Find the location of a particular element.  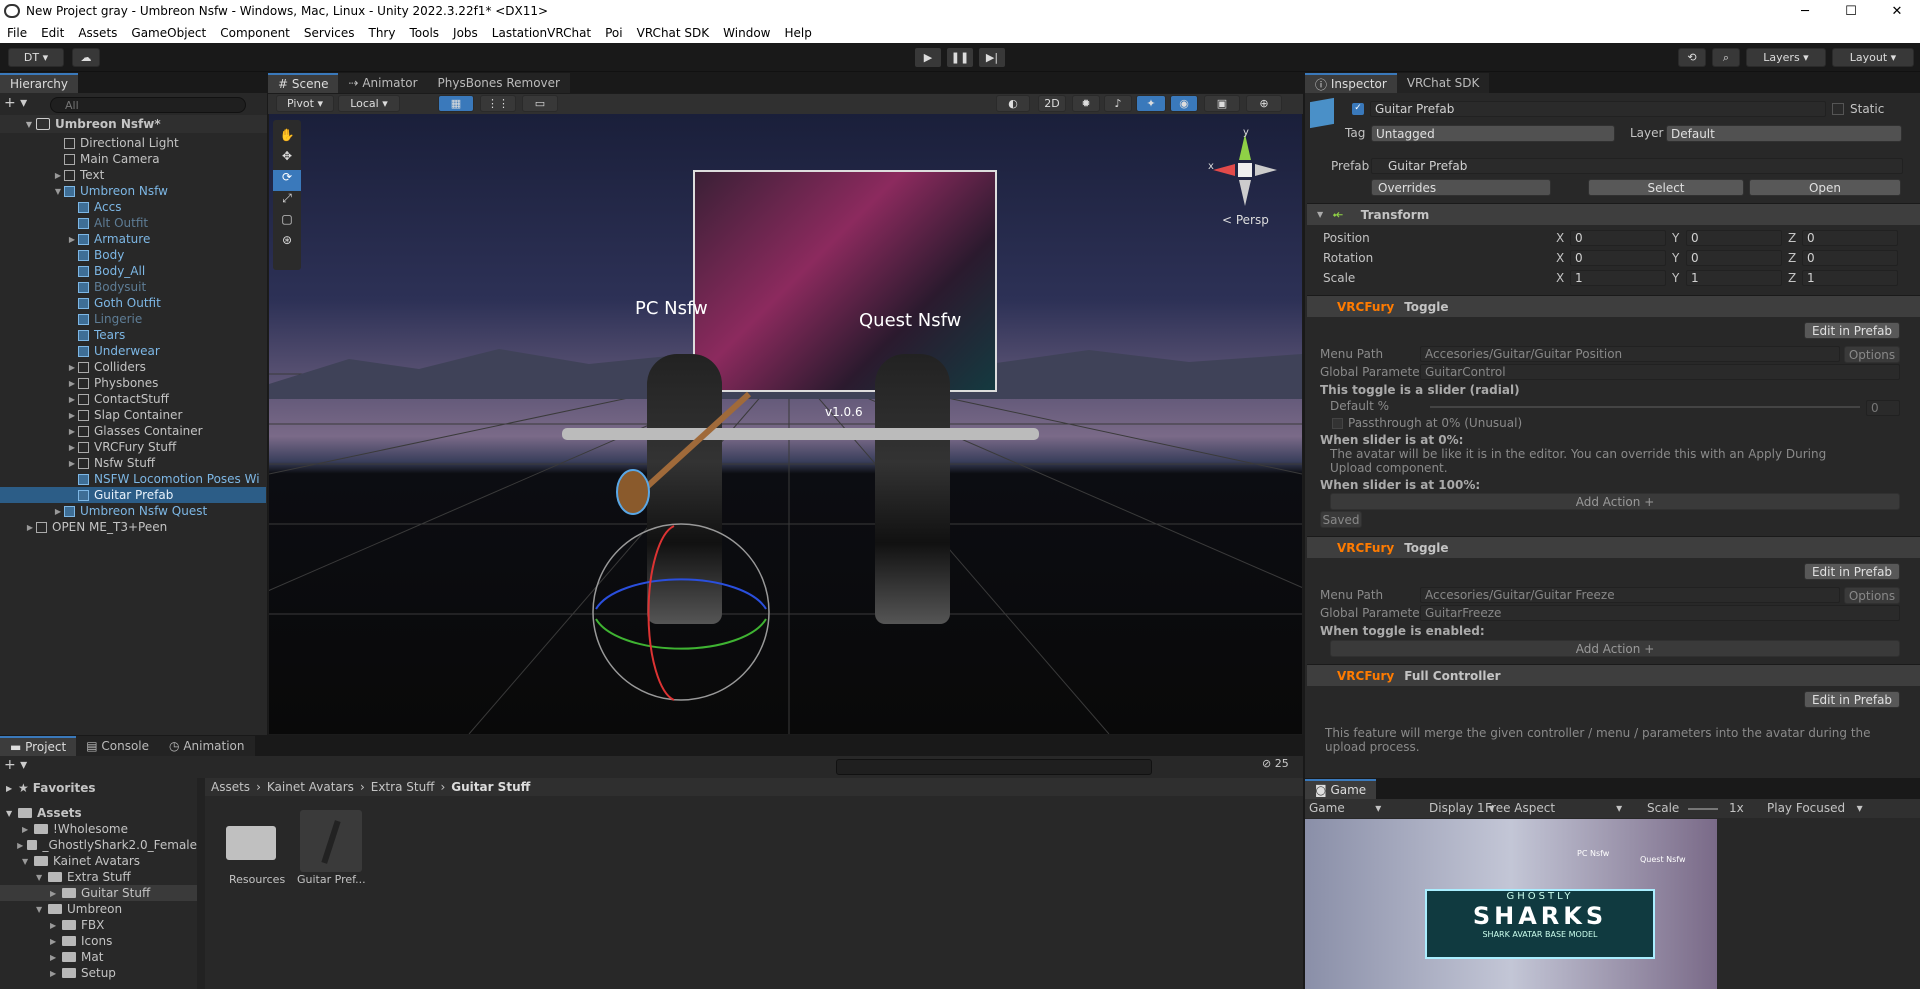

step-button: ▶| is located at coordinates (992, 57).